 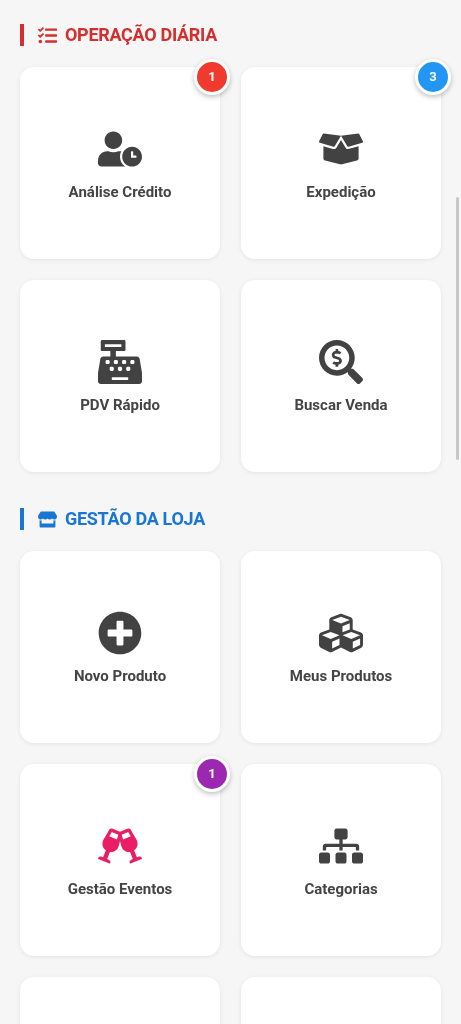 I want to click on menu-card: Buscar Venda, so click(x=341, y=376).